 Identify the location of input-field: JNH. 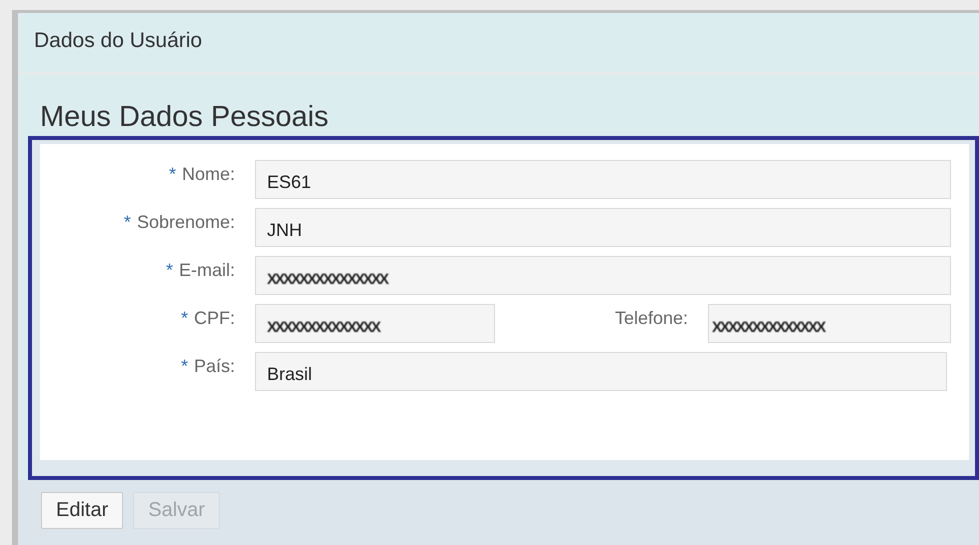
(603, 227).